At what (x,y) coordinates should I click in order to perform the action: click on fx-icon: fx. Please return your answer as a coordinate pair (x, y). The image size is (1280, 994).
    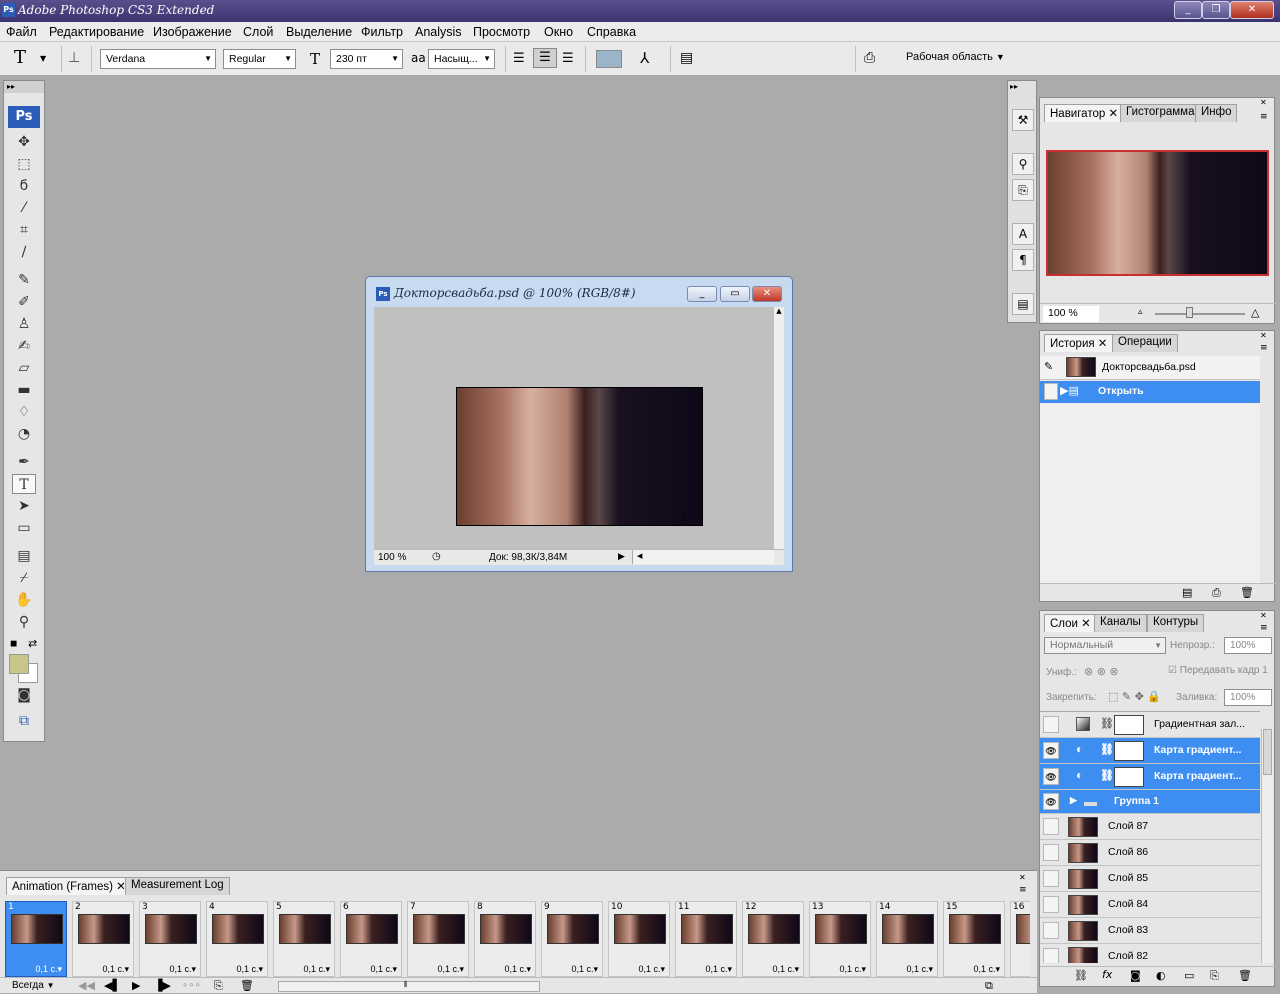
    Looking at the image, I should click on (1107, 974).